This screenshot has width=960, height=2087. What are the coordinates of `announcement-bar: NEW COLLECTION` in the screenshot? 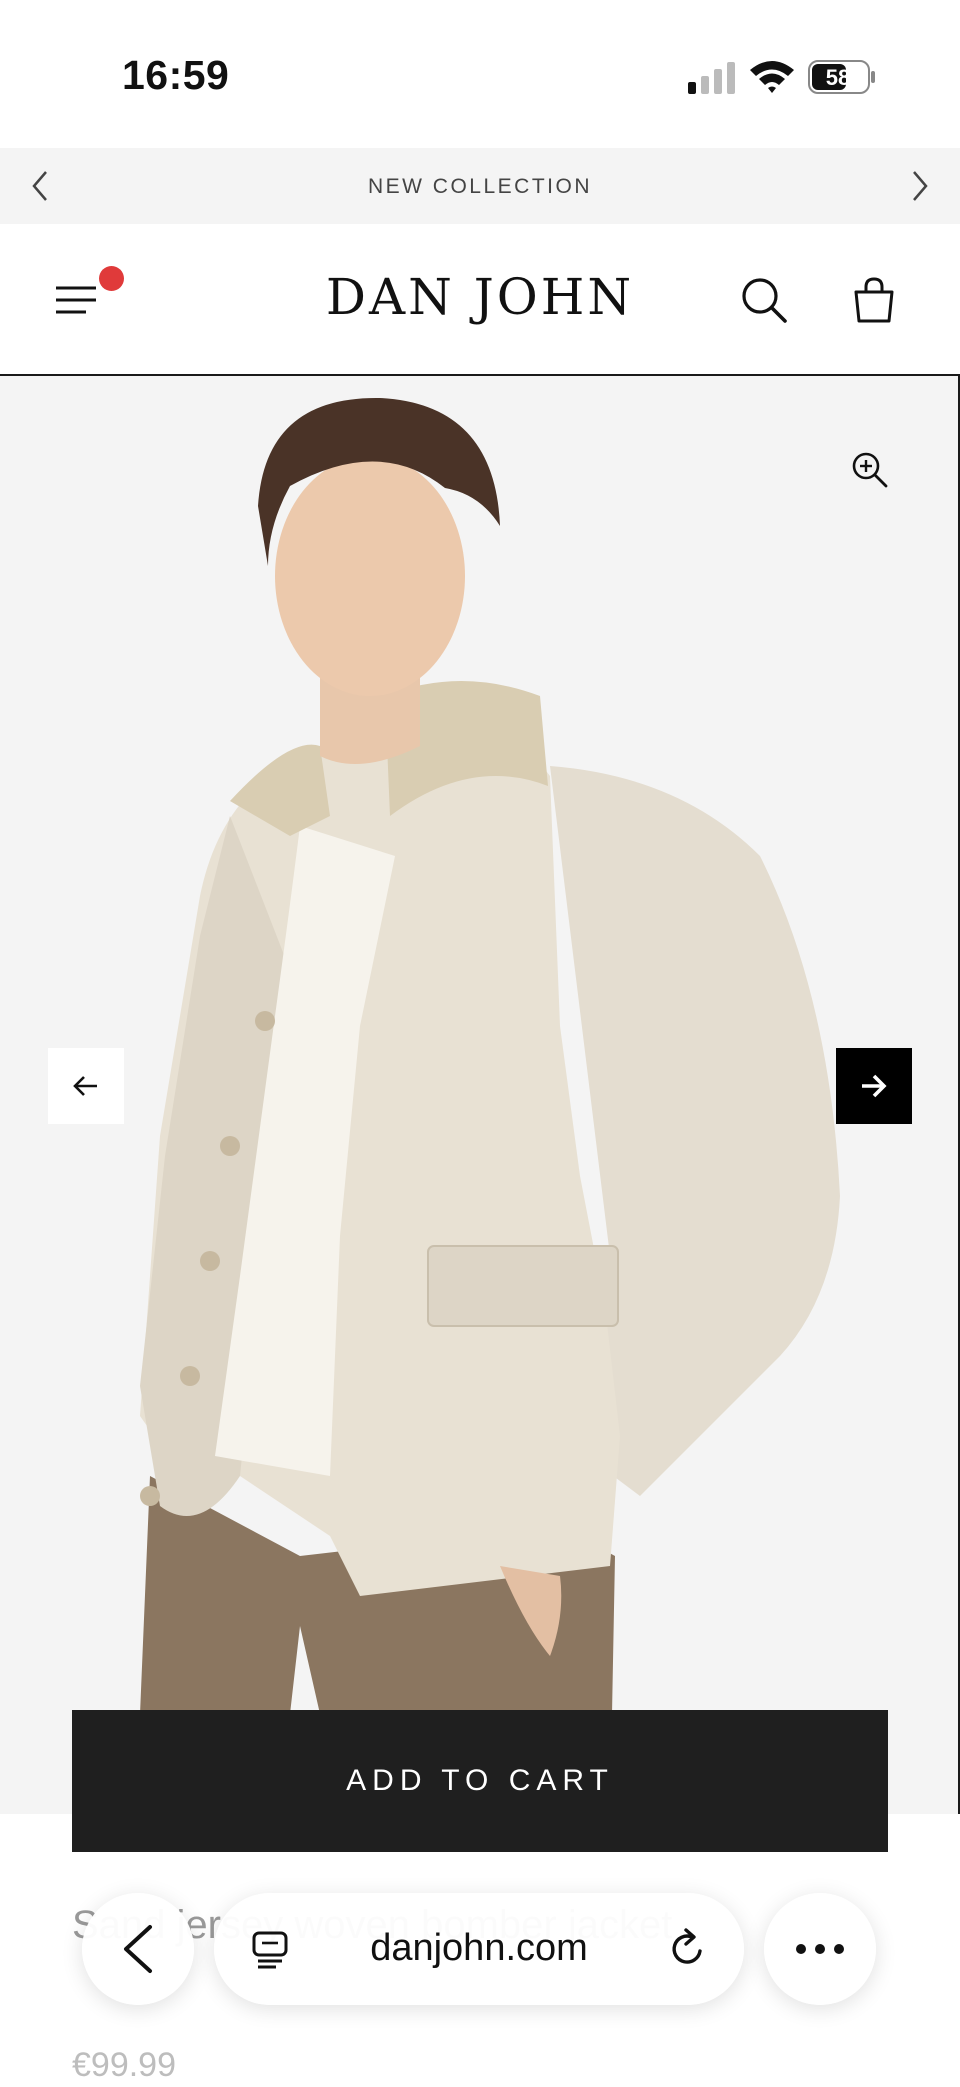 It's located at (480, 186).